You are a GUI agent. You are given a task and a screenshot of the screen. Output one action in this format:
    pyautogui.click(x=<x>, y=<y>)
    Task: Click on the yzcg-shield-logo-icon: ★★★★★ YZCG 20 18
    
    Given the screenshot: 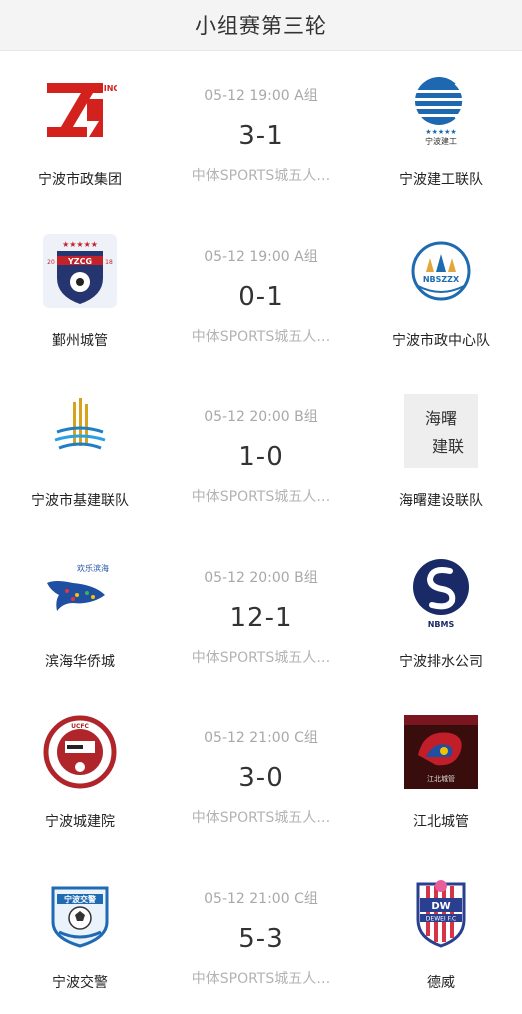 What is the action you would take?
    pyautogui.click(x=80, y=271)
    